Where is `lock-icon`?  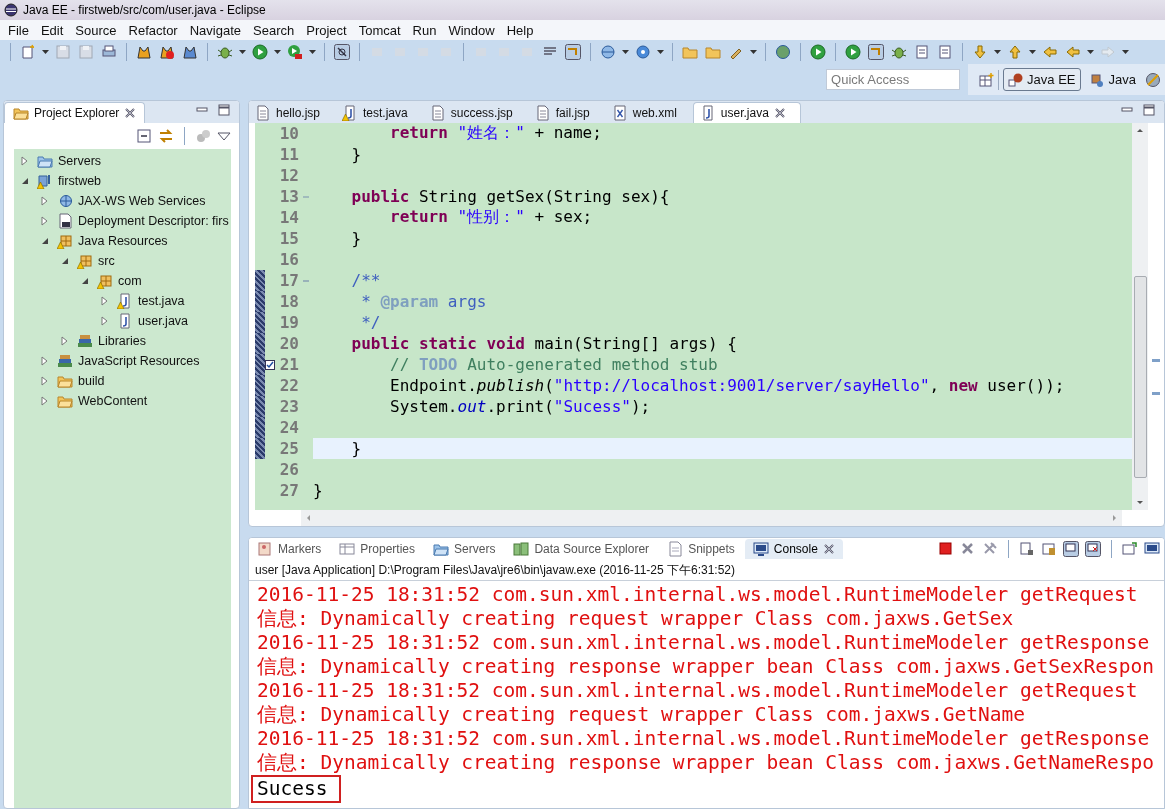 lock-icon is located at coordinates (1049, 549).